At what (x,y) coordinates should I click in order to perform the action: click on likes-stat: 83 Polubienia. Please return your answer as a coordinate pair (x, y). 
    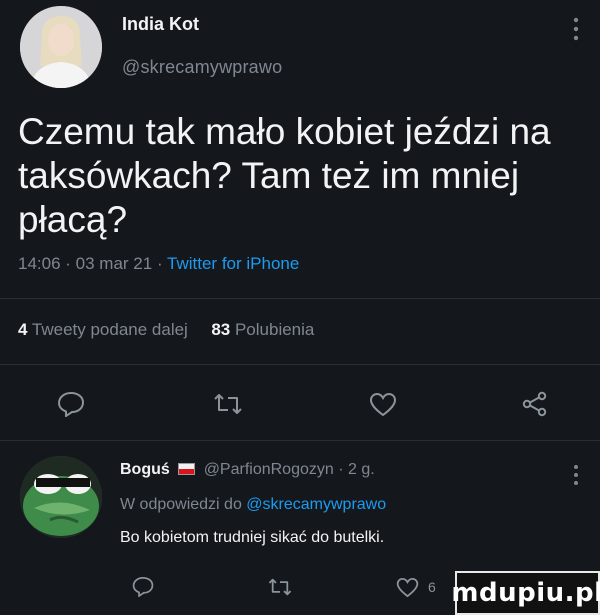
    Looking at the image, I should click on (262, 329).